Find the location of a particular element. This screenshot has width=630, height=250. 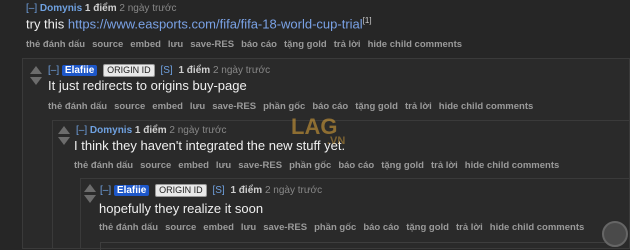

comment-body: hopefully they realize it soon is located at coordinates (181, 208).